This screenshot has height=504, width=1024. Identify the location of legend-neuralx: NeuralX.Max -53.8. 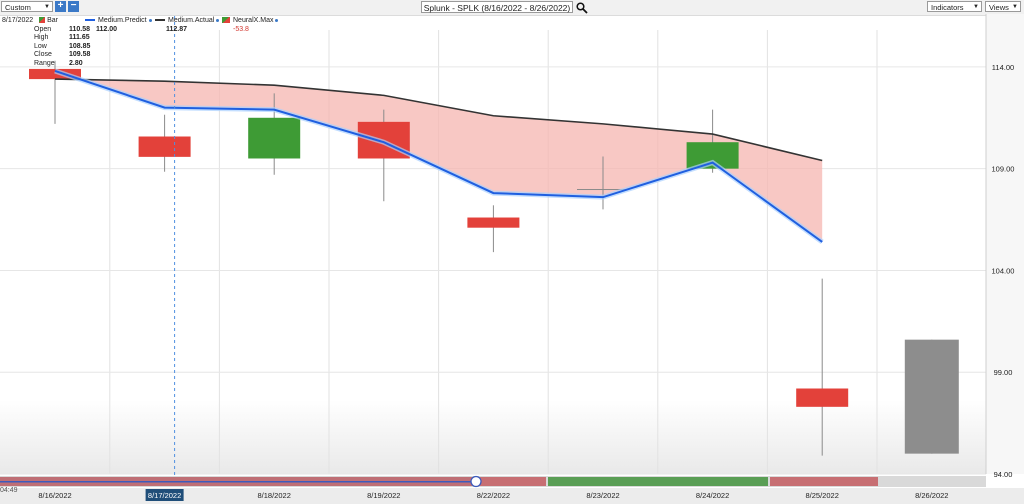
(250, 28).